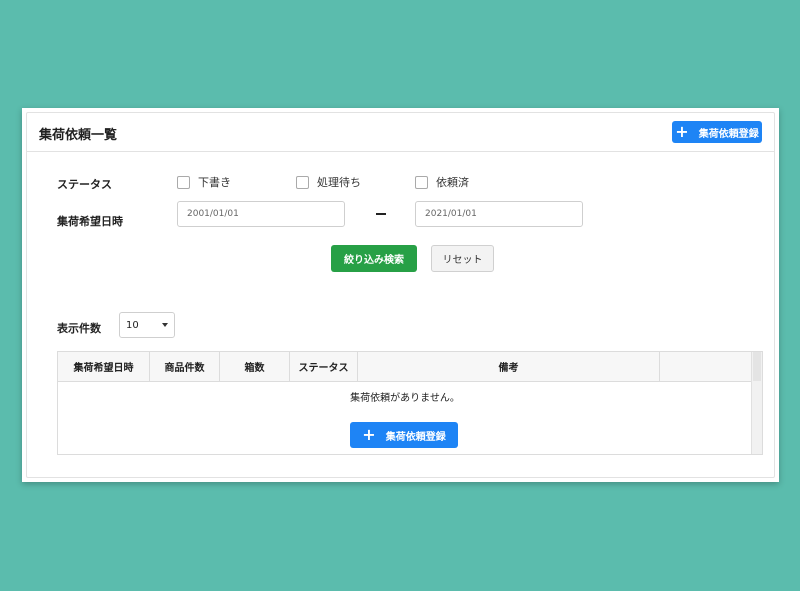  I want to click on draft-checkbox, so click(183, 182).